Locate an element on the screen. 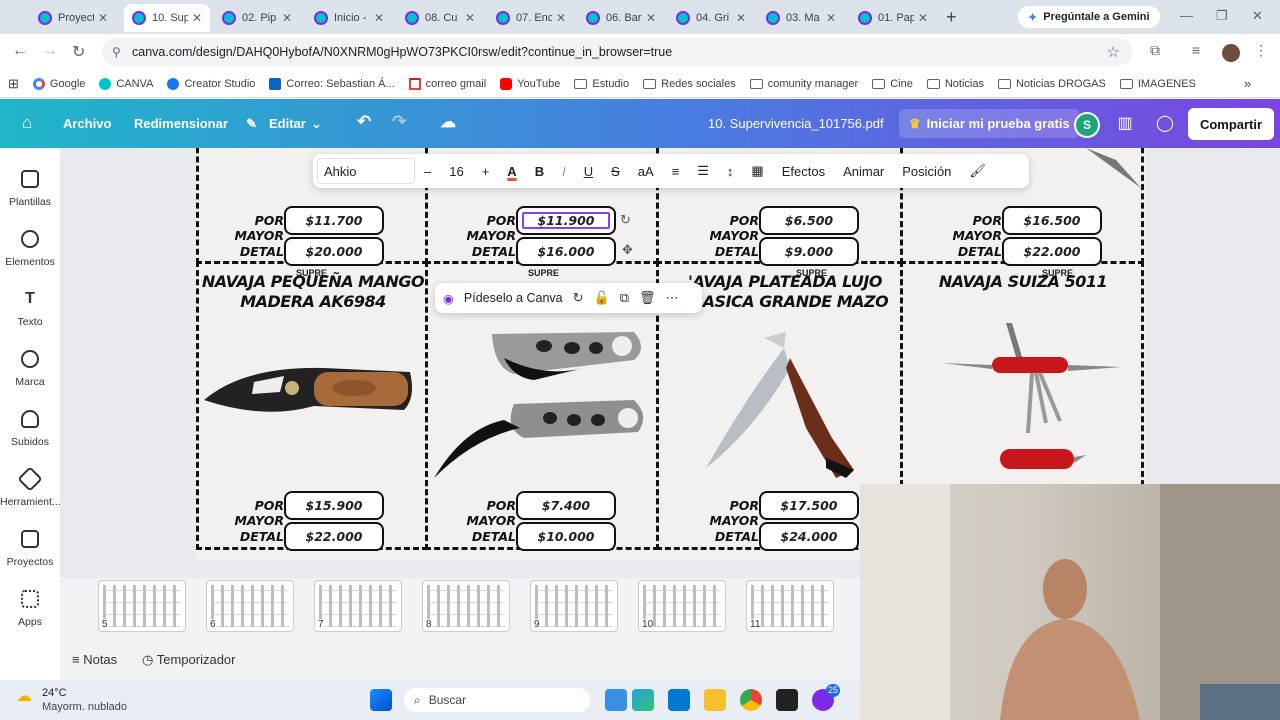 This screenshot has width=1280, height=720. timer-button: ◷ Temporizador is located at coordinates (189, 660).